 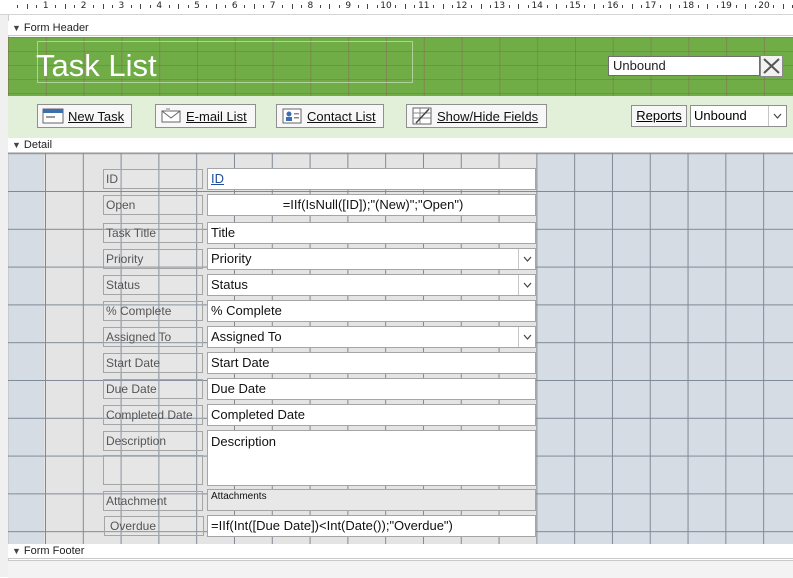 I want to click on ruler-number: 6, so click(x=234, y=6).